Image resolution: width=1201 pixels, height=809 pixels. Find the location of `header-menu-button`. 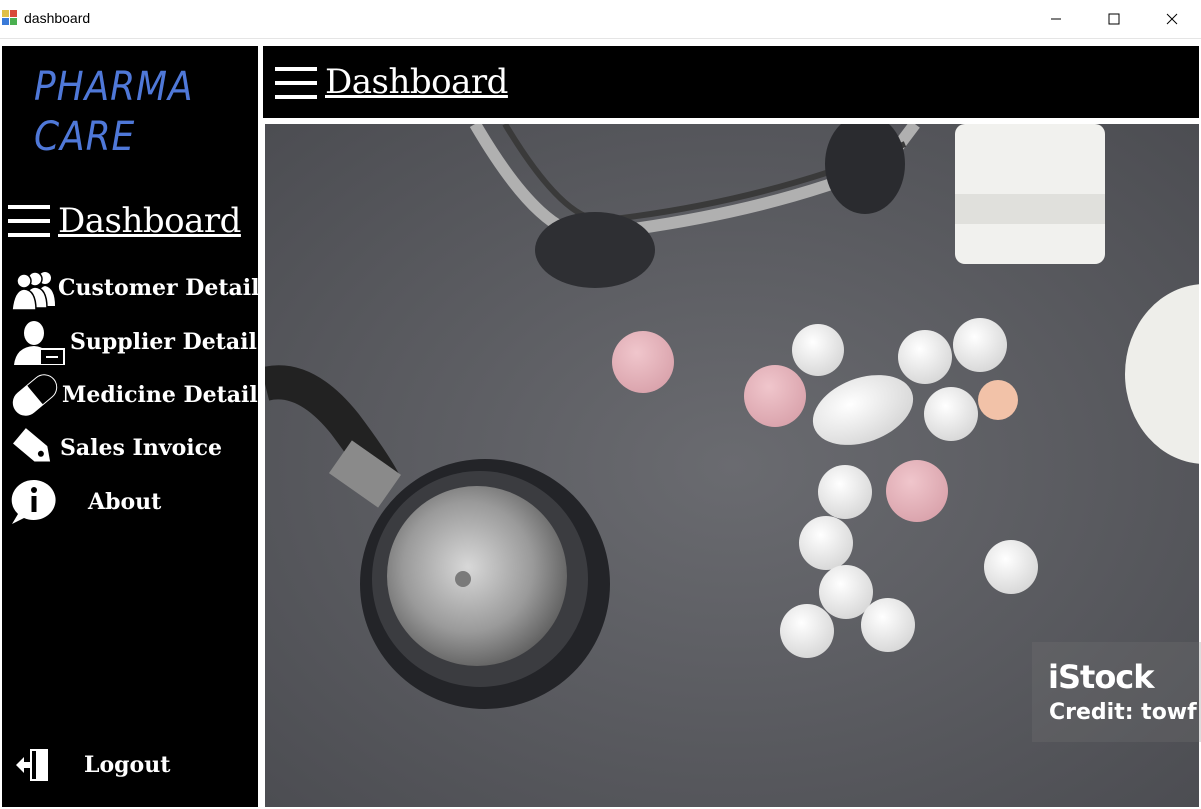

header-menu-button is located at coordinates (296, 82).